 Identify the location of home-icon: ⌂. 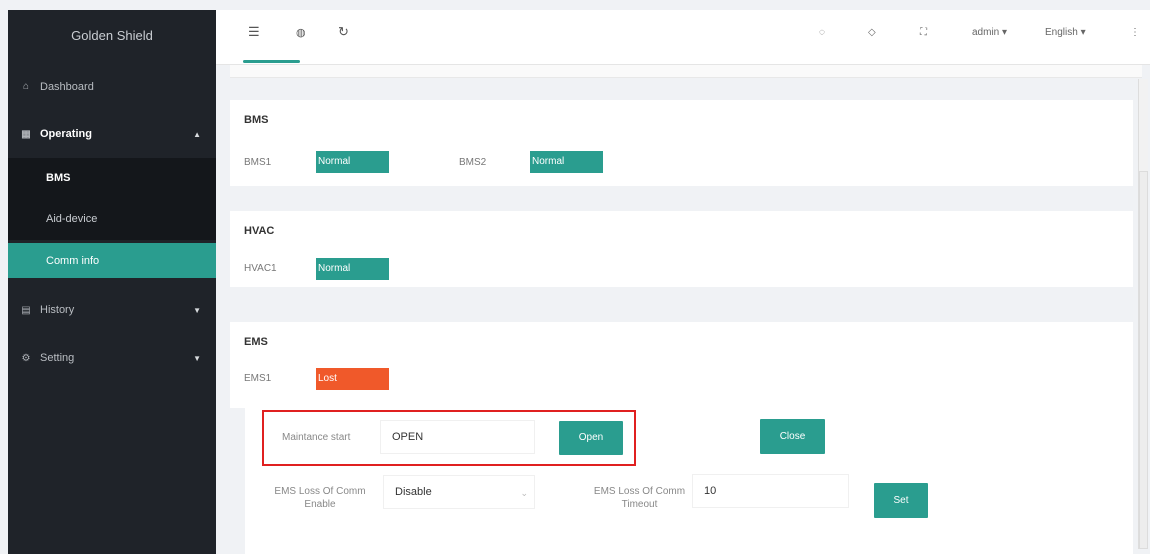
(26, 86).